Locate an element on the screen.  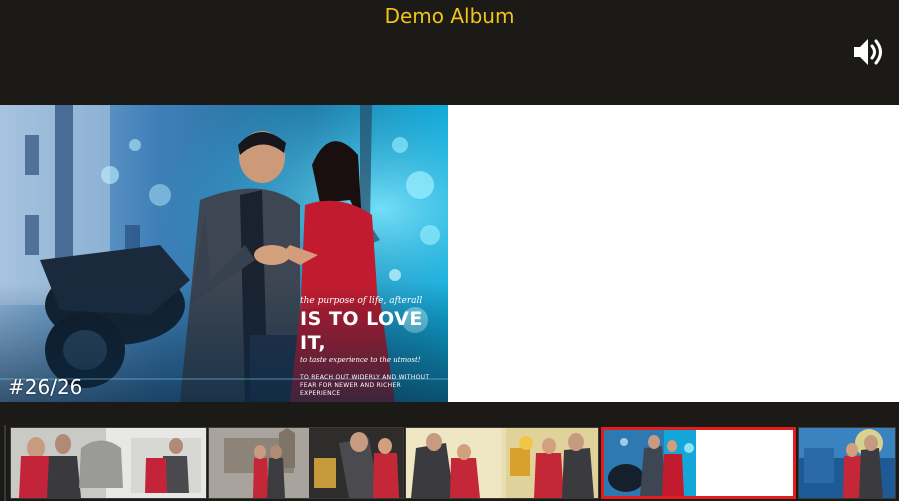
volume-icon is located at coordinates (868, 52).